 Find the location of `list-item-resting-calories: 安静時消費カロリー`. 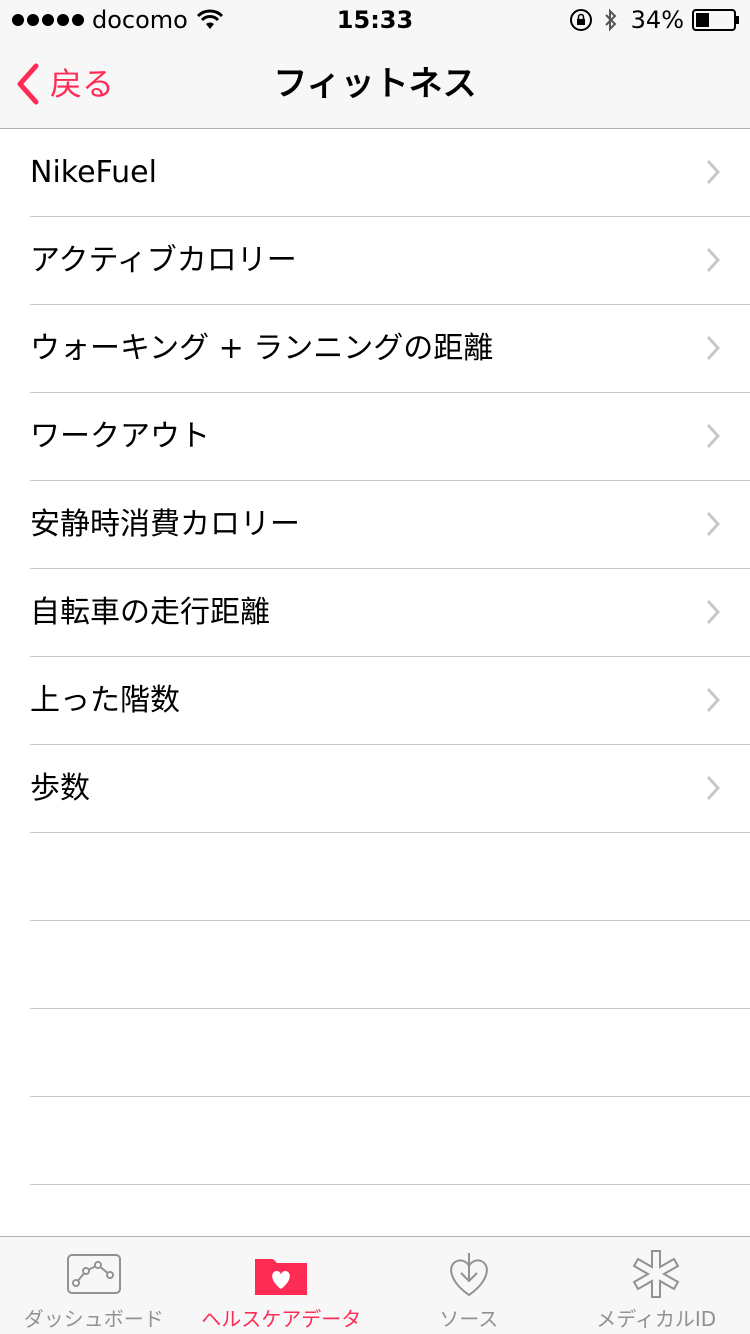

list-item-resting-calories: 安静時消費カロリー is located at coordinates (390, 525).